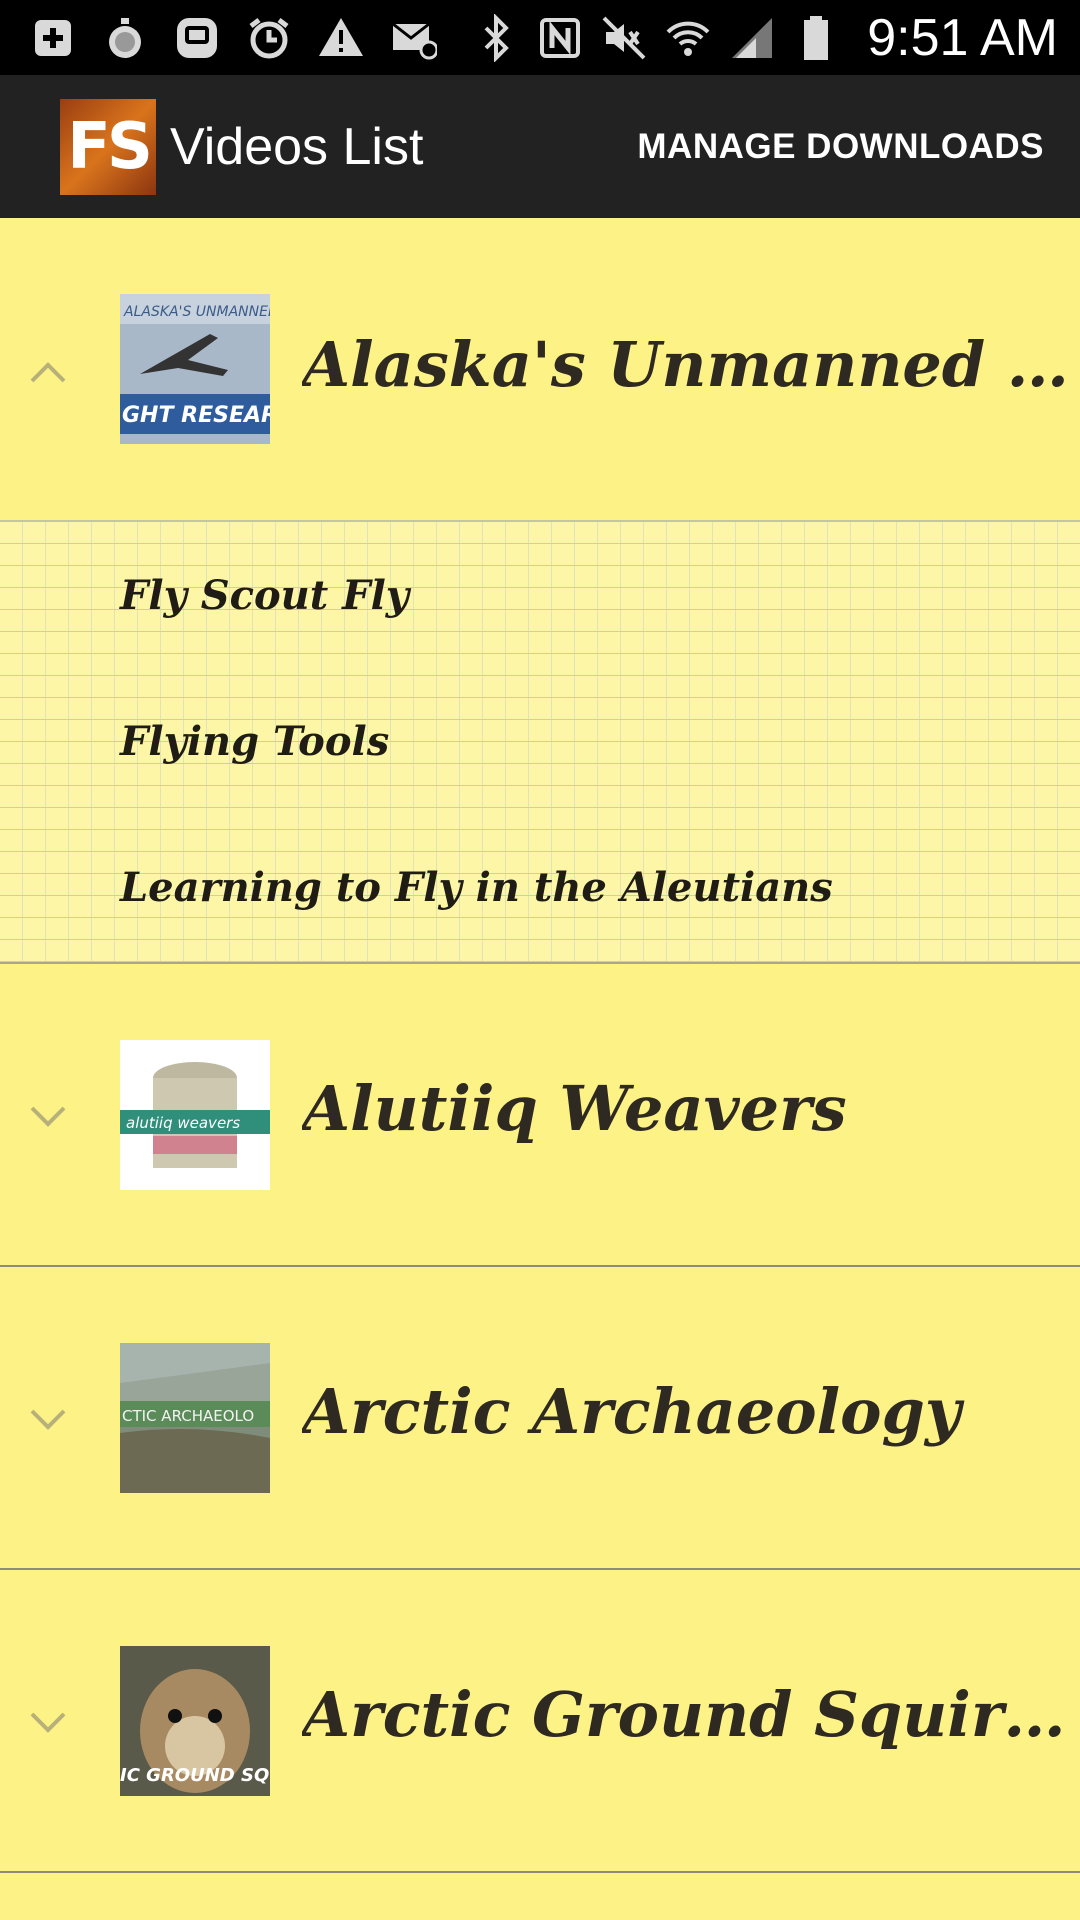 The image size is (1080, 1920). What do you see at coordinates (560, 38) in the screenshot?
I see `nfc-icon` at bounding box center [560, 38].